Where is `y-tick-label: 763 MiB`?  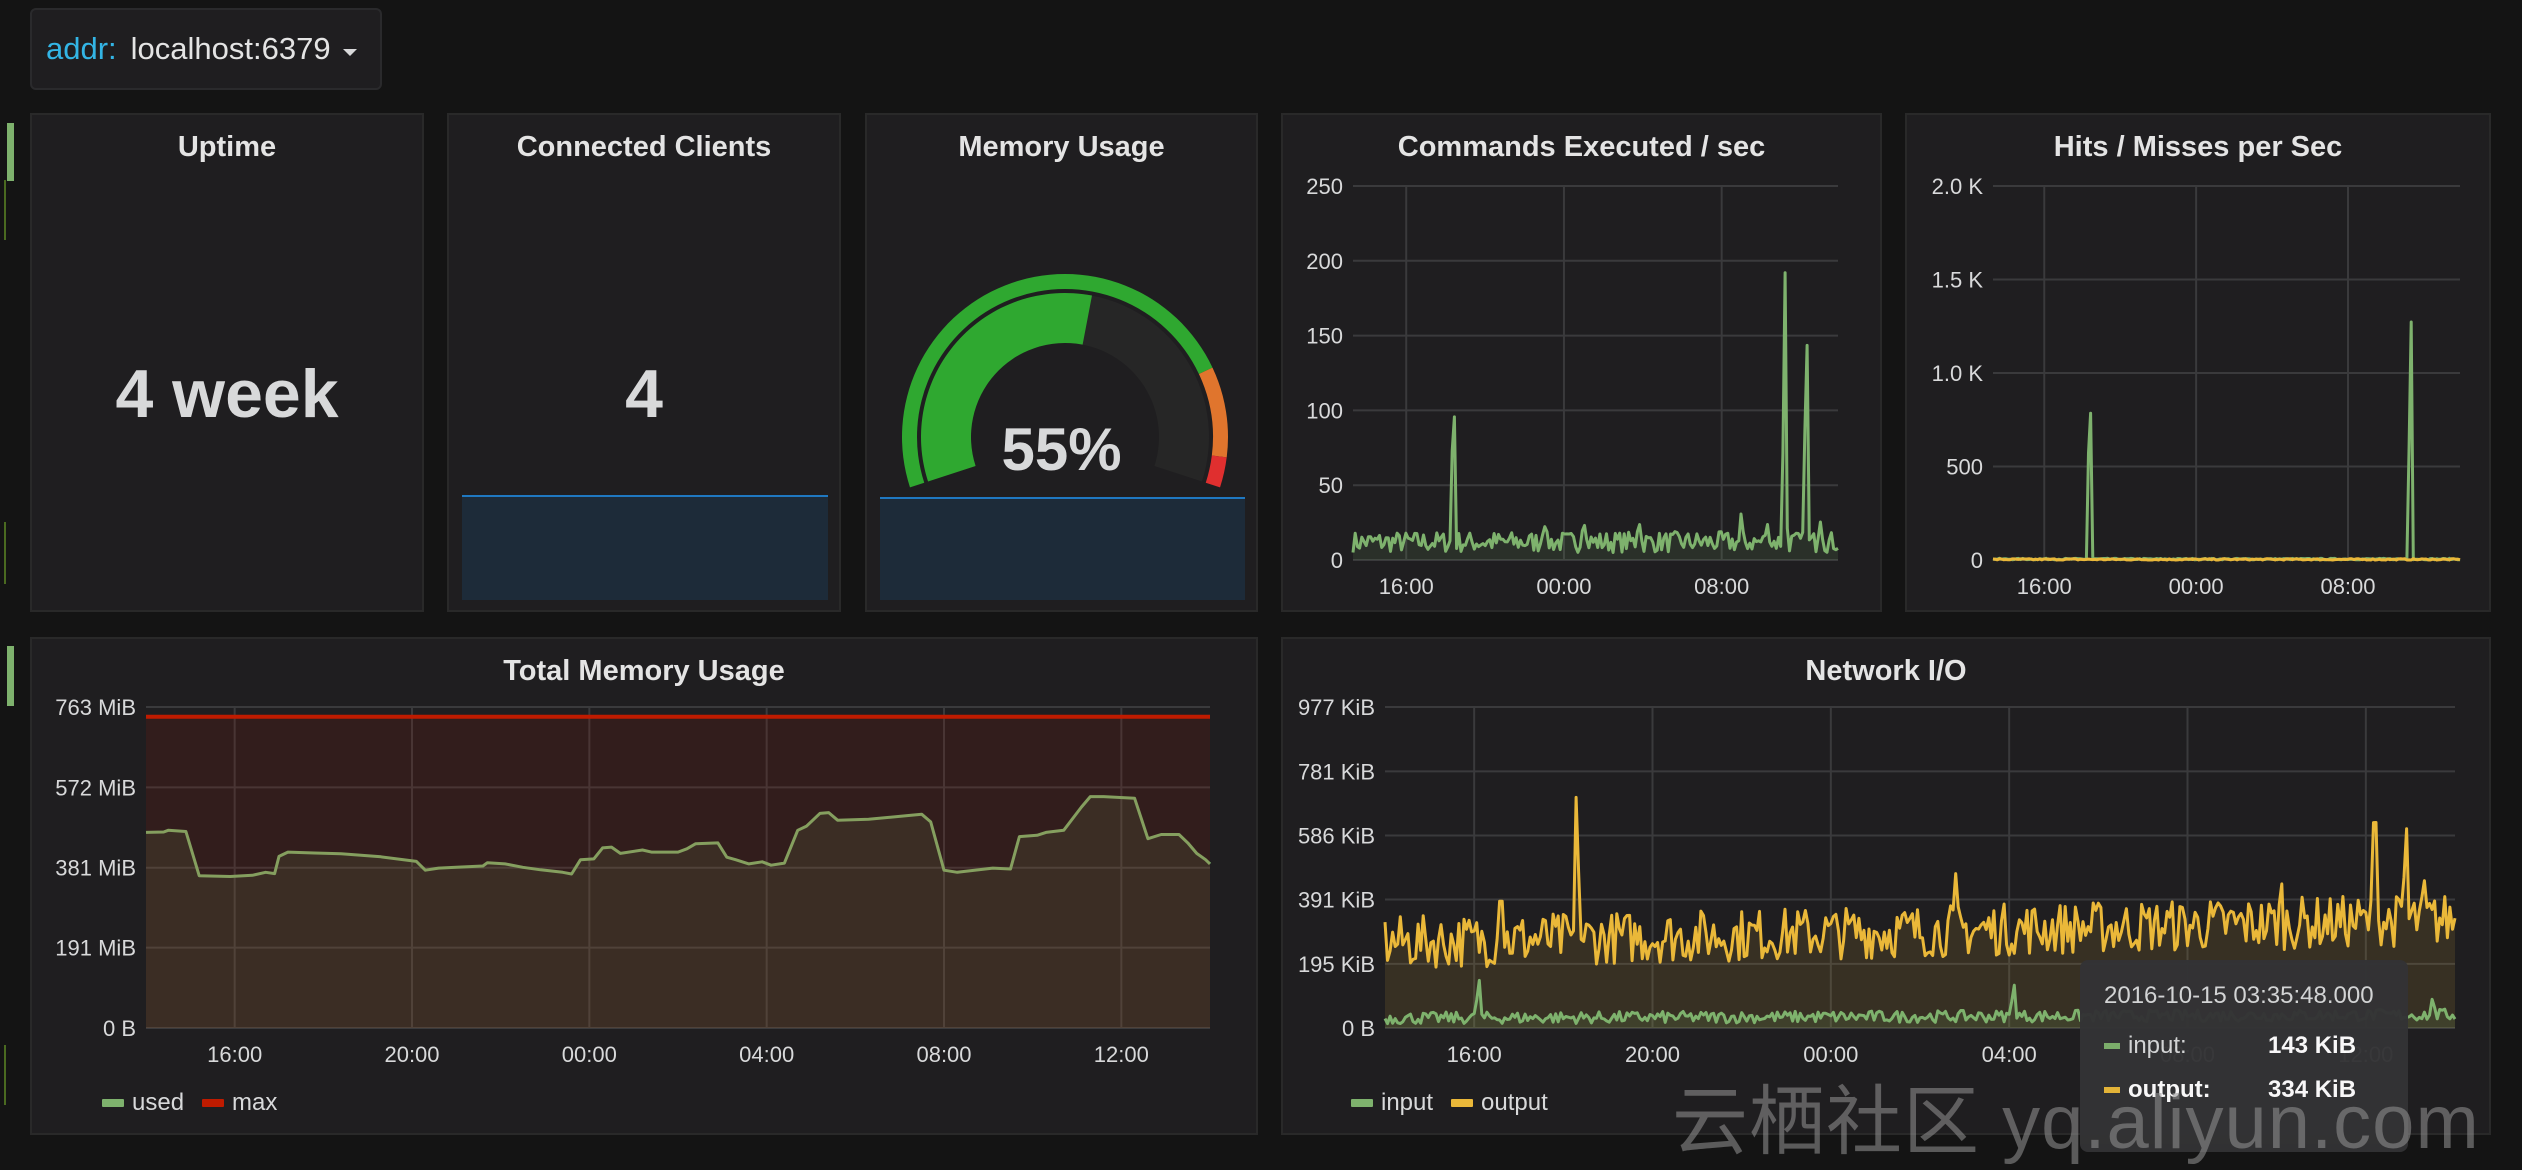
y-tick-label: 763 MiB is located at coordinates (95, 707).